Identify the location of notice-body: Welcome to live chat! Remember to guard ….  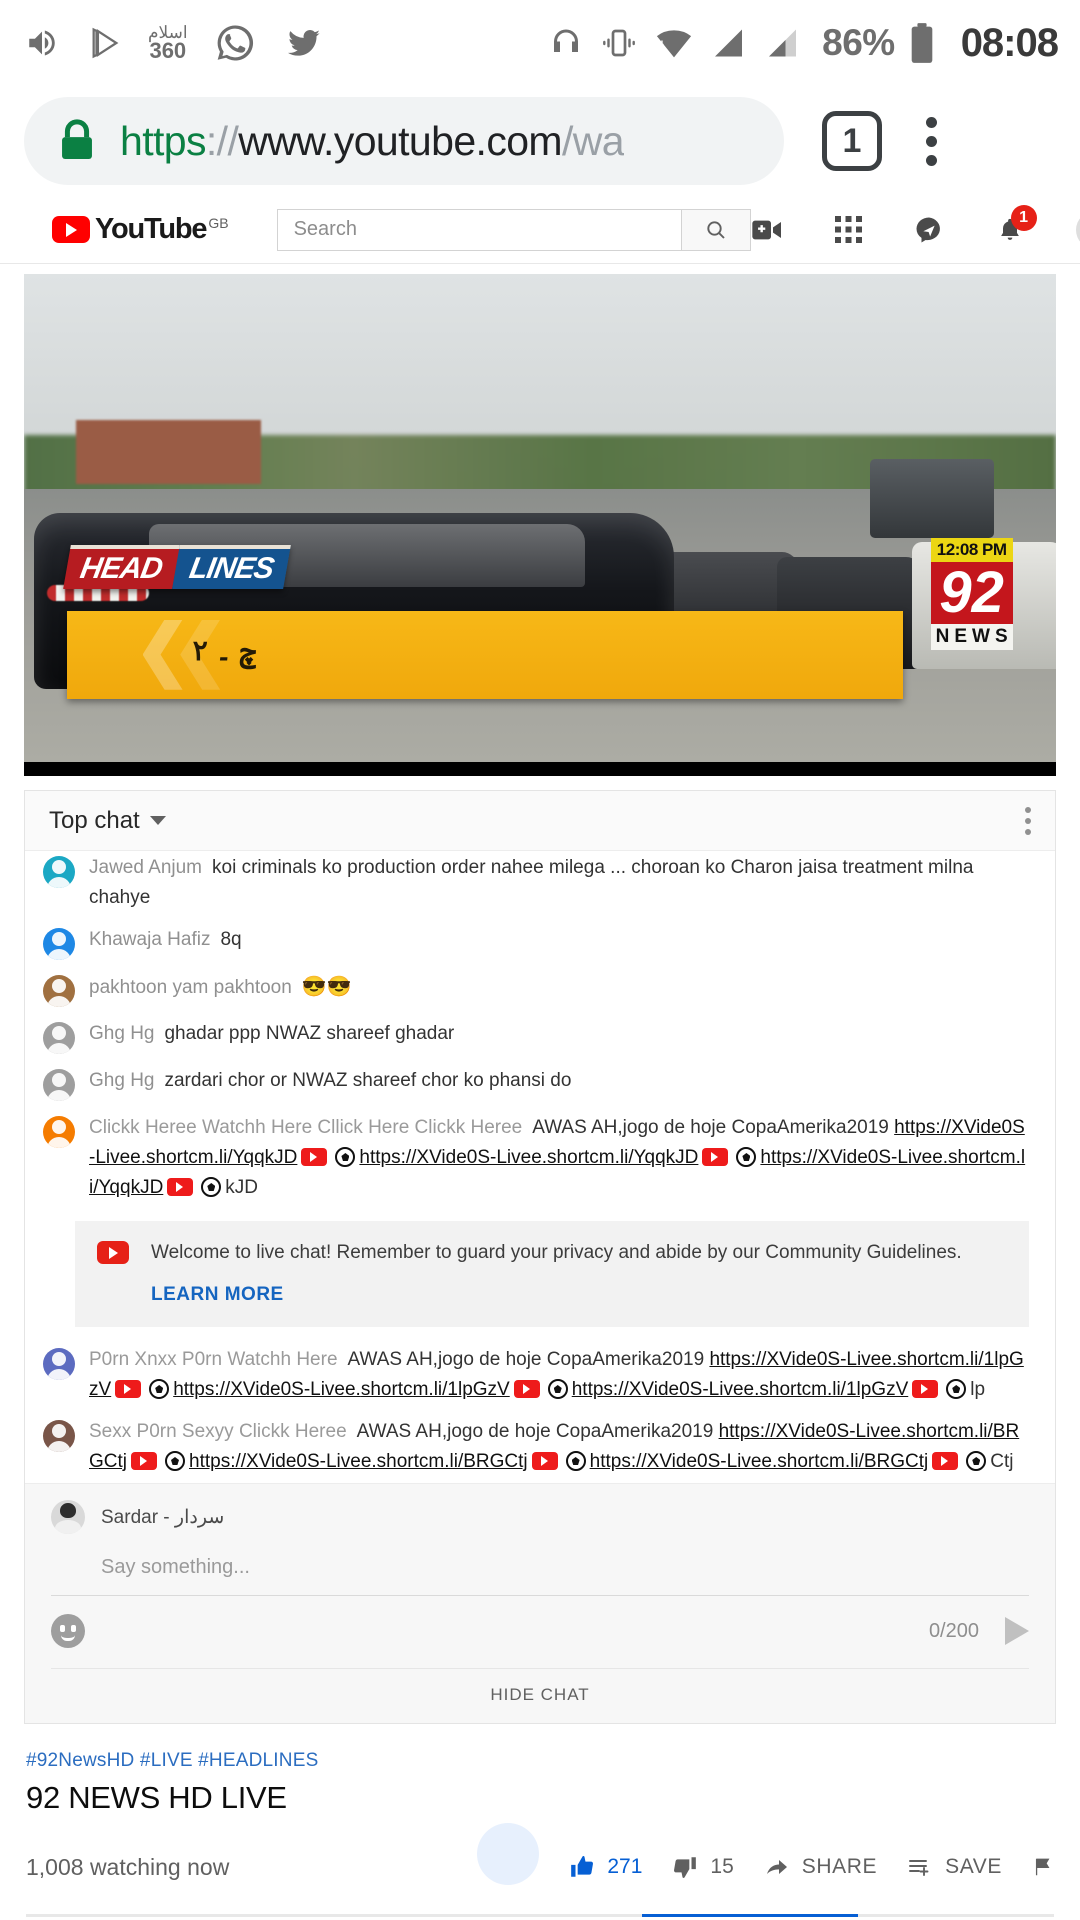
(556, 1252).